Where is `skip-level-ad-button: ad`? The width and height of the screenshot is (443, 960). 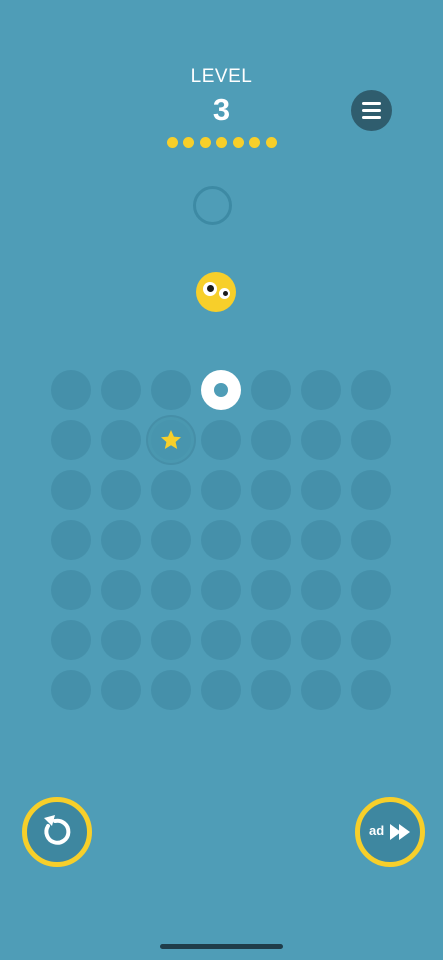
skip-level-ad-button: ad is located at coordinates (390, 832).